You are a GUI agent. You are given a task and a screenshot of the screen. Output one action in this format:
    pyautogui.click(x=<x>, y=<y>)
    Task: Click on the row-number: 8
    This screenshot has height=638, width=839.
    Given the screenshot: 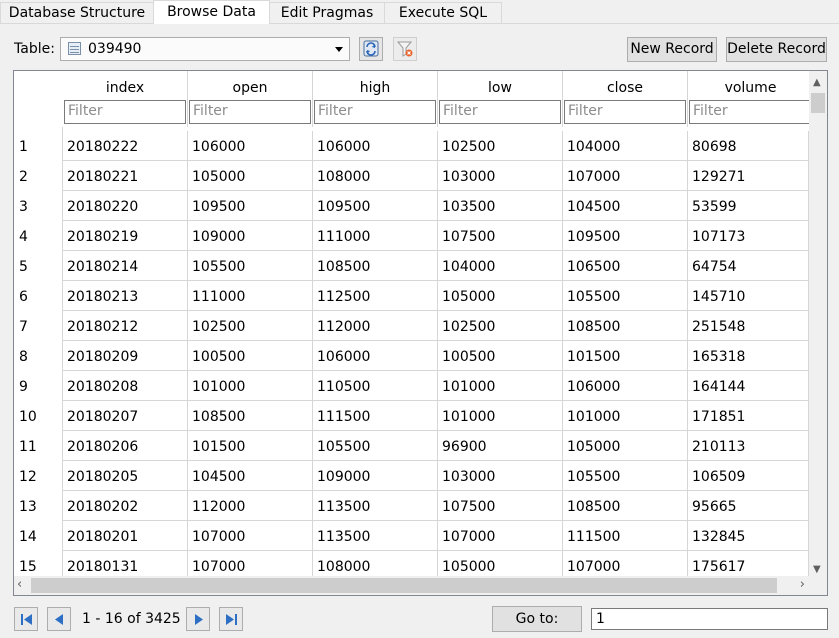 What is the action you would take?
    pyautogui.click(x=23, y=357)
    